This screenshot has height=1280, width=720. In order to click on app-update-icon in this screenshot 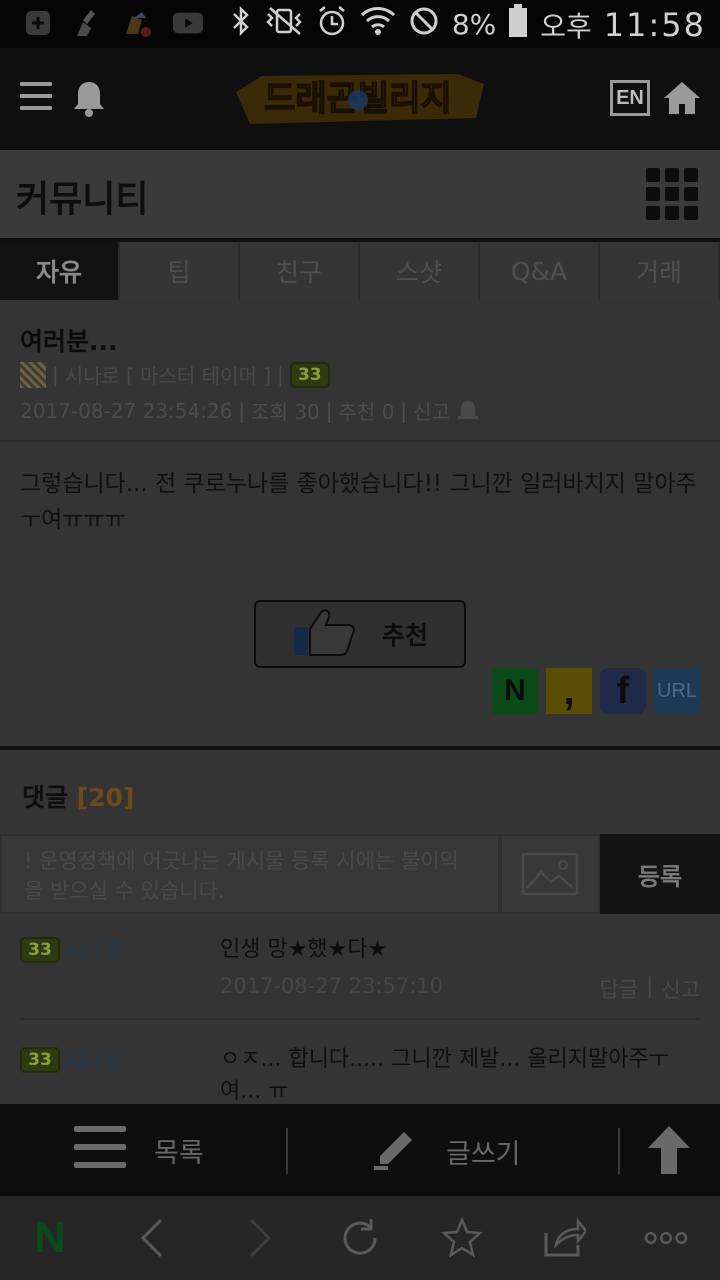, I will do `click(138, 23)`.